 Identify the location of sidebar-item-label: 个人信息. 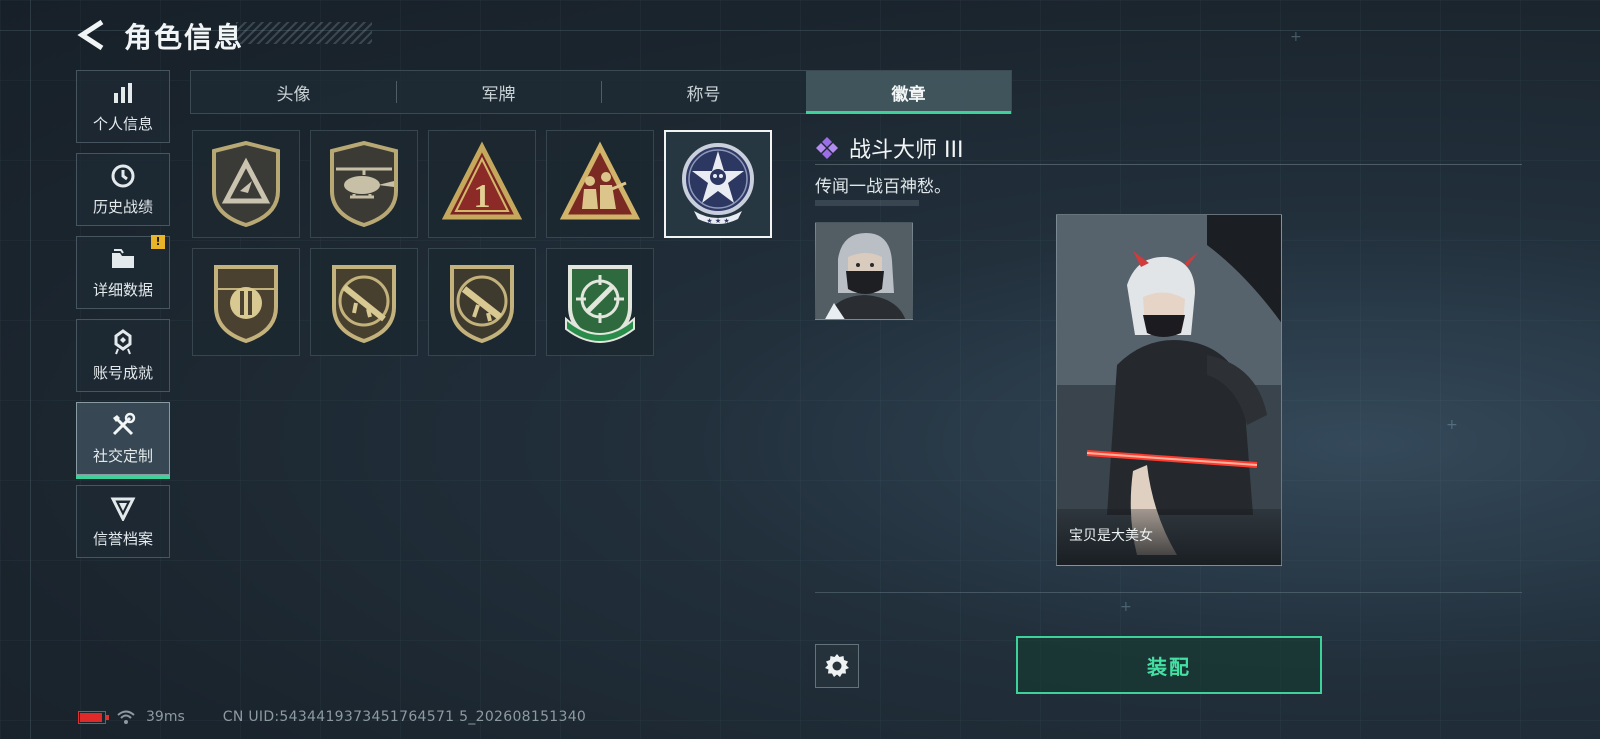
(122, 124).